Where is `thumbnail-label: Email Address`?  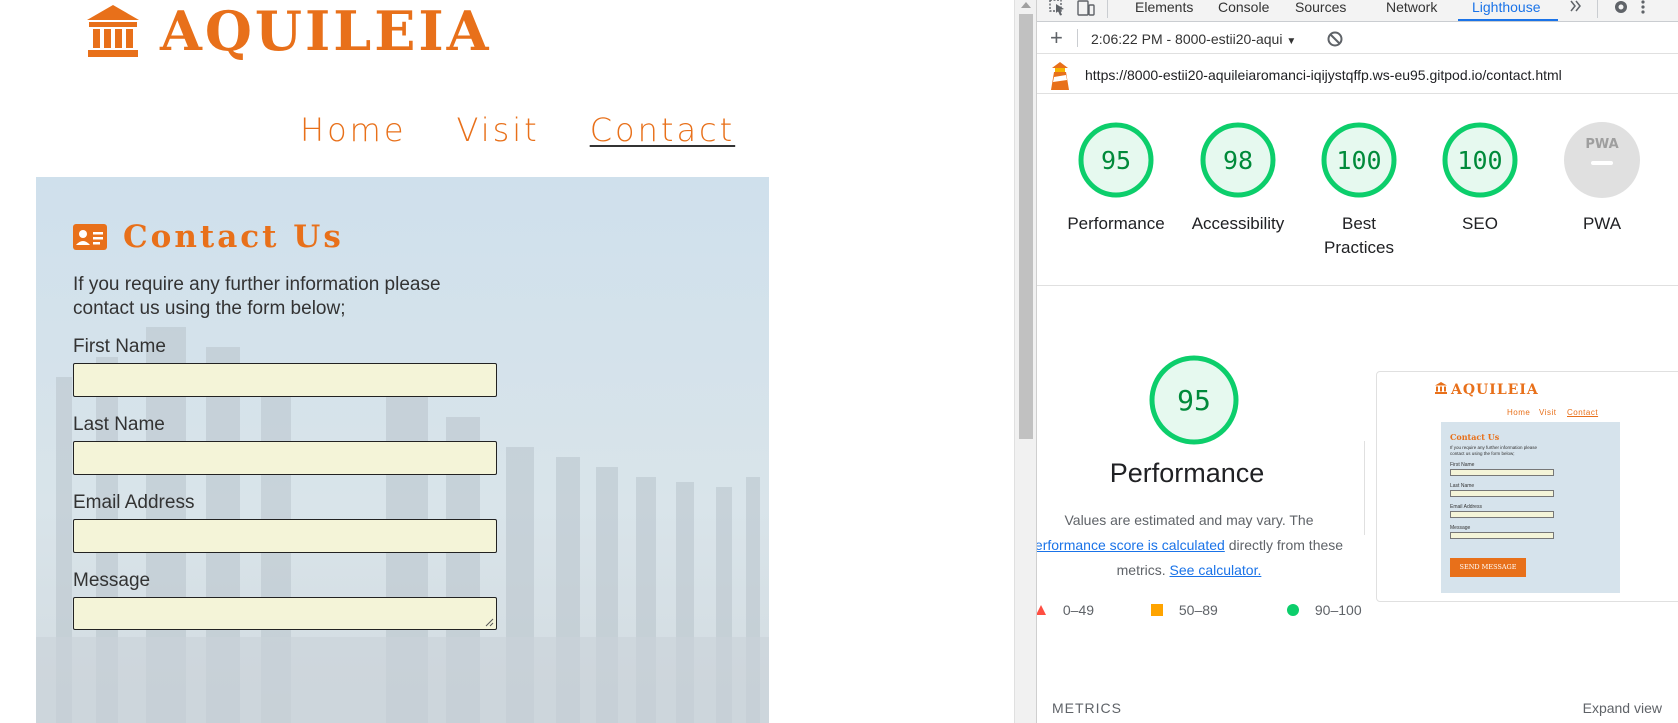
thumbnail-label: Email Address is located at coordinates (1466, 507).